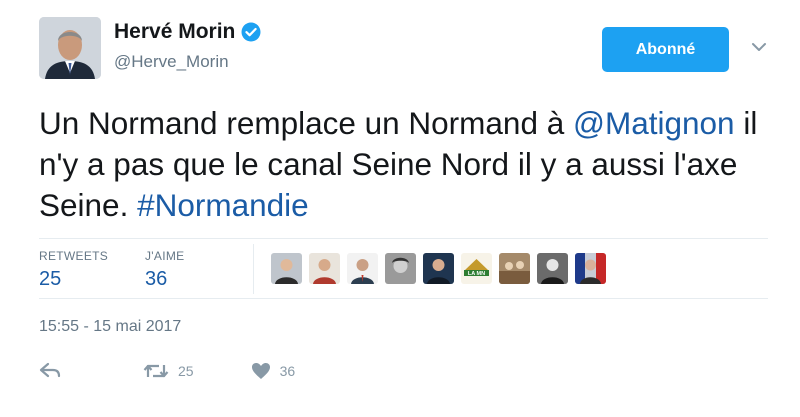 This screenshot has width=800, height=417. I want to click on retweets-count: 25, so click(73, 279).